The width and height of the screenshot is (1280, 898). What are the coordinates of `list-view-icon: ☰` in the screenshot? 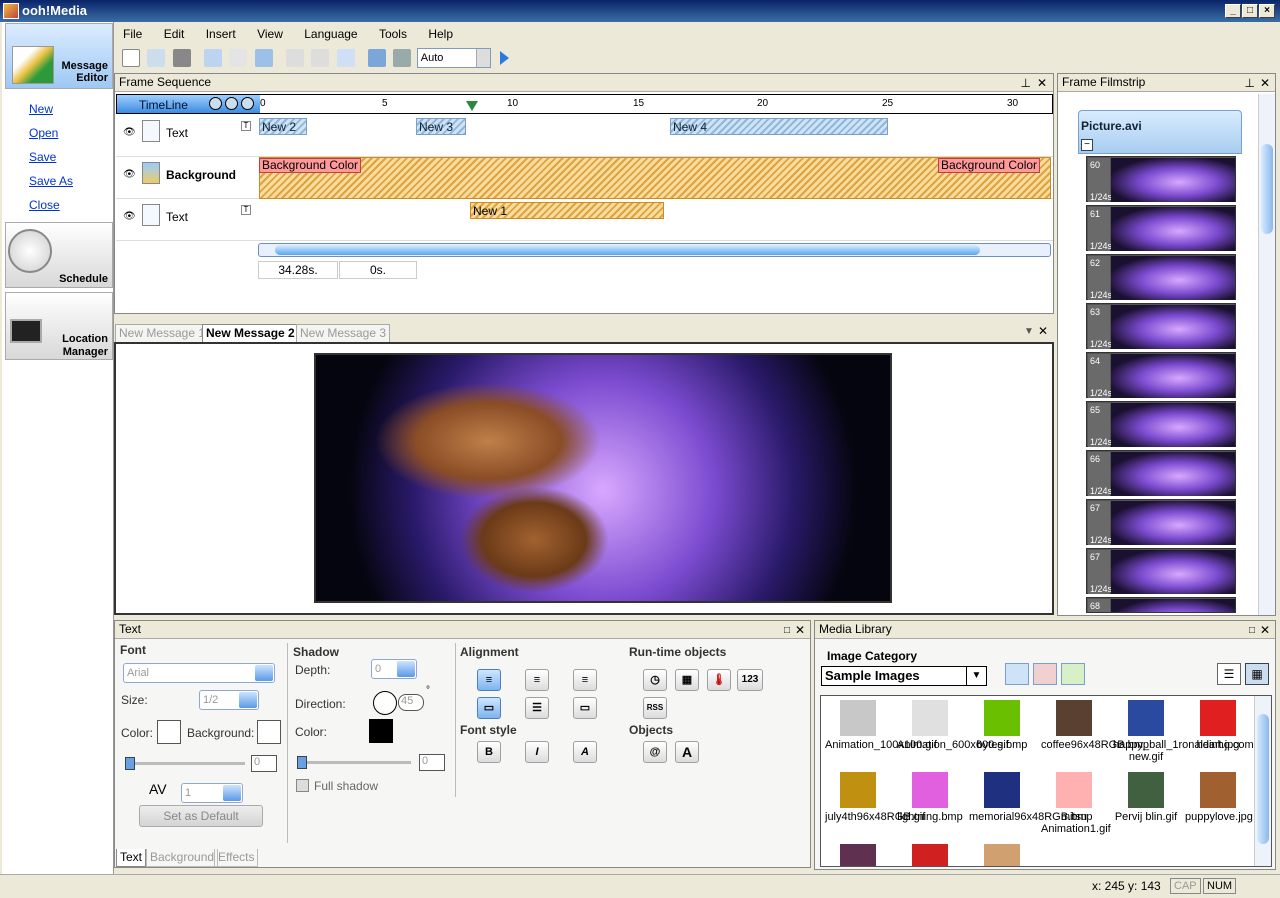 It's located at (1229, 674).